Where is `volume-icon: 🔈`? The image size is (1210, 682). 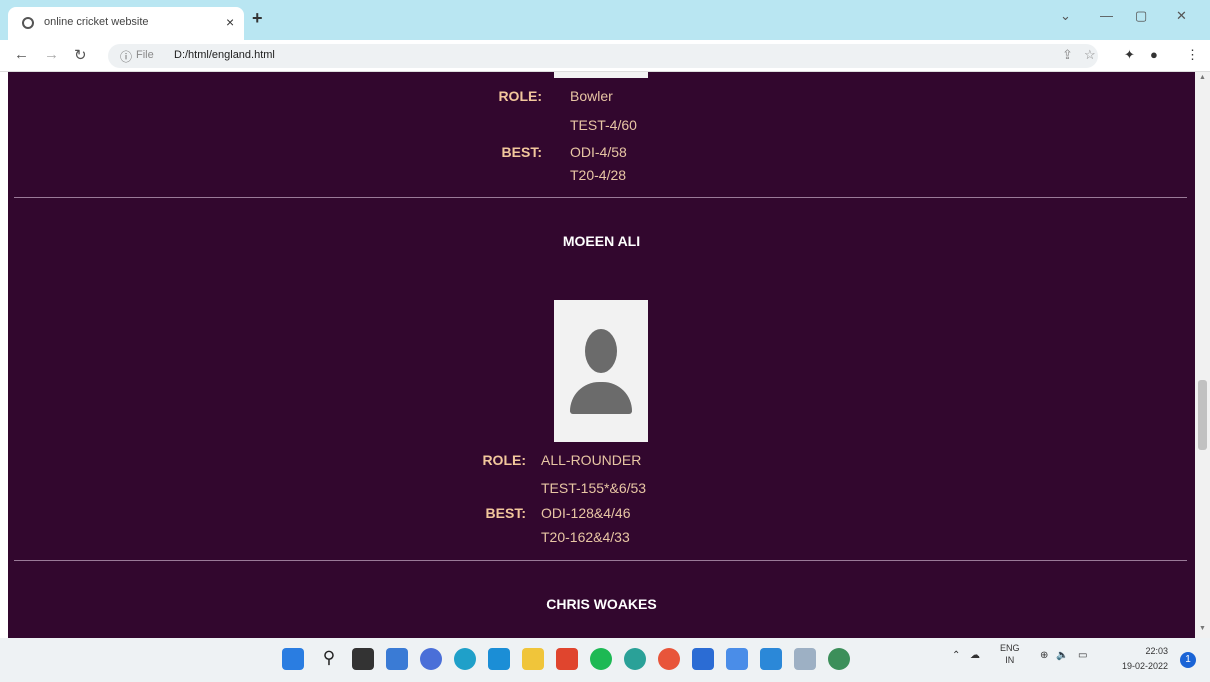
volume-icon: 🔈 is located at coordinates (1062, 655).